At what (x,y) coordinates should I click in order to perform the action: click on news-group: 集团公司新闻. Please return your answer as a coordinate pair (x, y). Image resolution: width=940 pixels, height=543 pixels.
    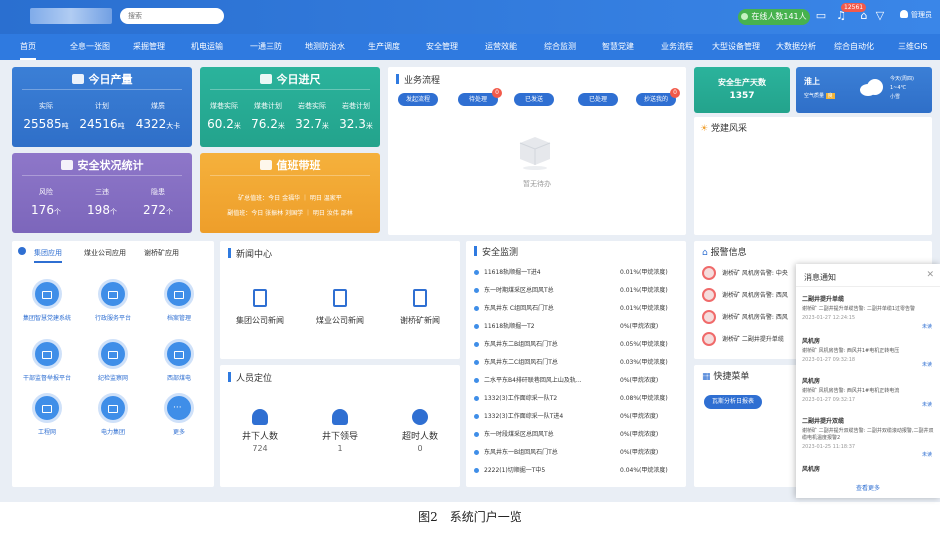
    Looking at the image, I should click on (260, 307).